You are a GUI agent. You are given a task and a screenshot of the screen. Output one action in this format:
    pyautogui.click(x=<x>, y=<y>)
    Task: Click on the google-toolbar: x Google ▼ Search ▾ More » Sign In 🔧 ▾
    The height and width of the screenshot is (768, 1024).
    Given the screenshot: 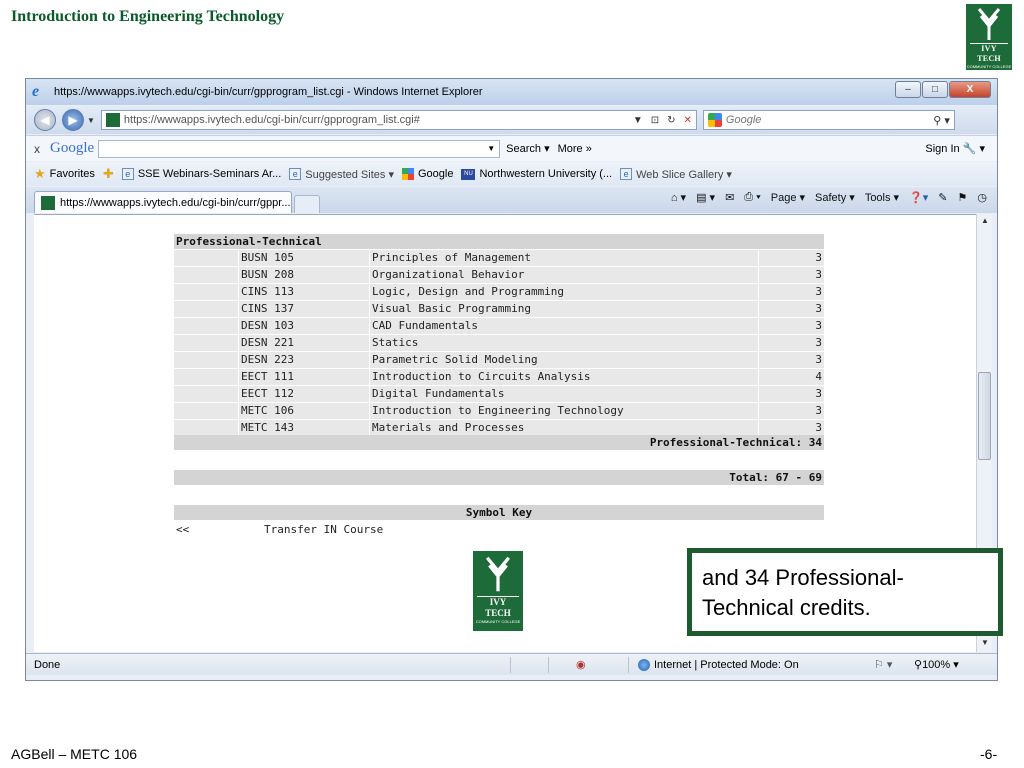 What is the action you would take?
    pyautogui.click(x=511, y=148)
    